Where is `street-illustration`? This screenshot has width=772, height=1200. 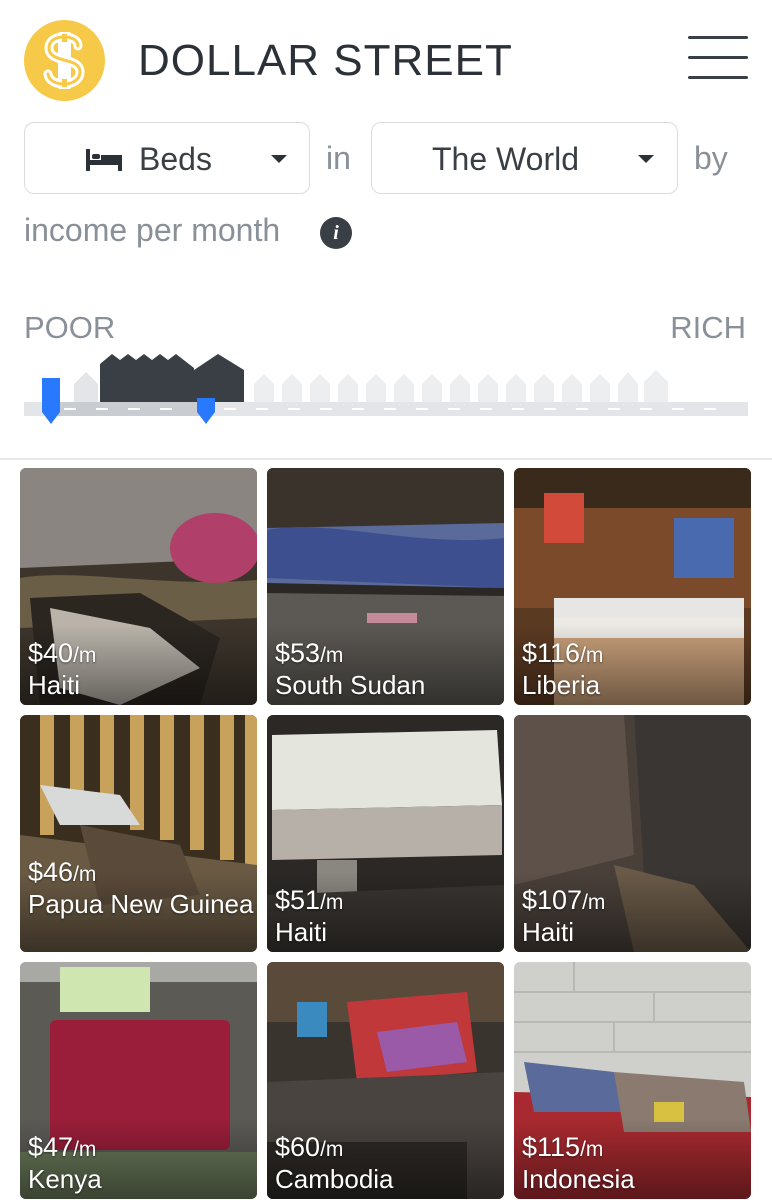
street-illustration is located at coordinates (386, 385).